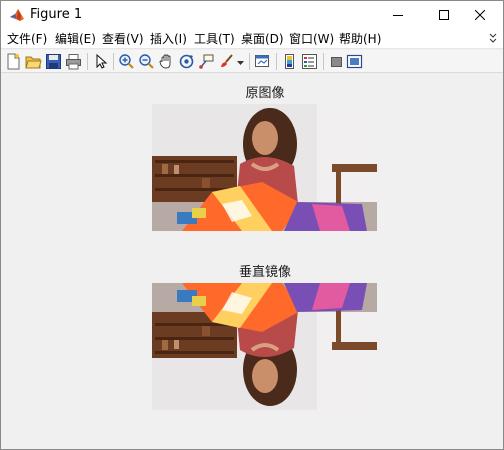  What do you see at coordinates (166, 61) in the screenshot?
I see `pan-hand-icon` at bounding box center [166, 61].